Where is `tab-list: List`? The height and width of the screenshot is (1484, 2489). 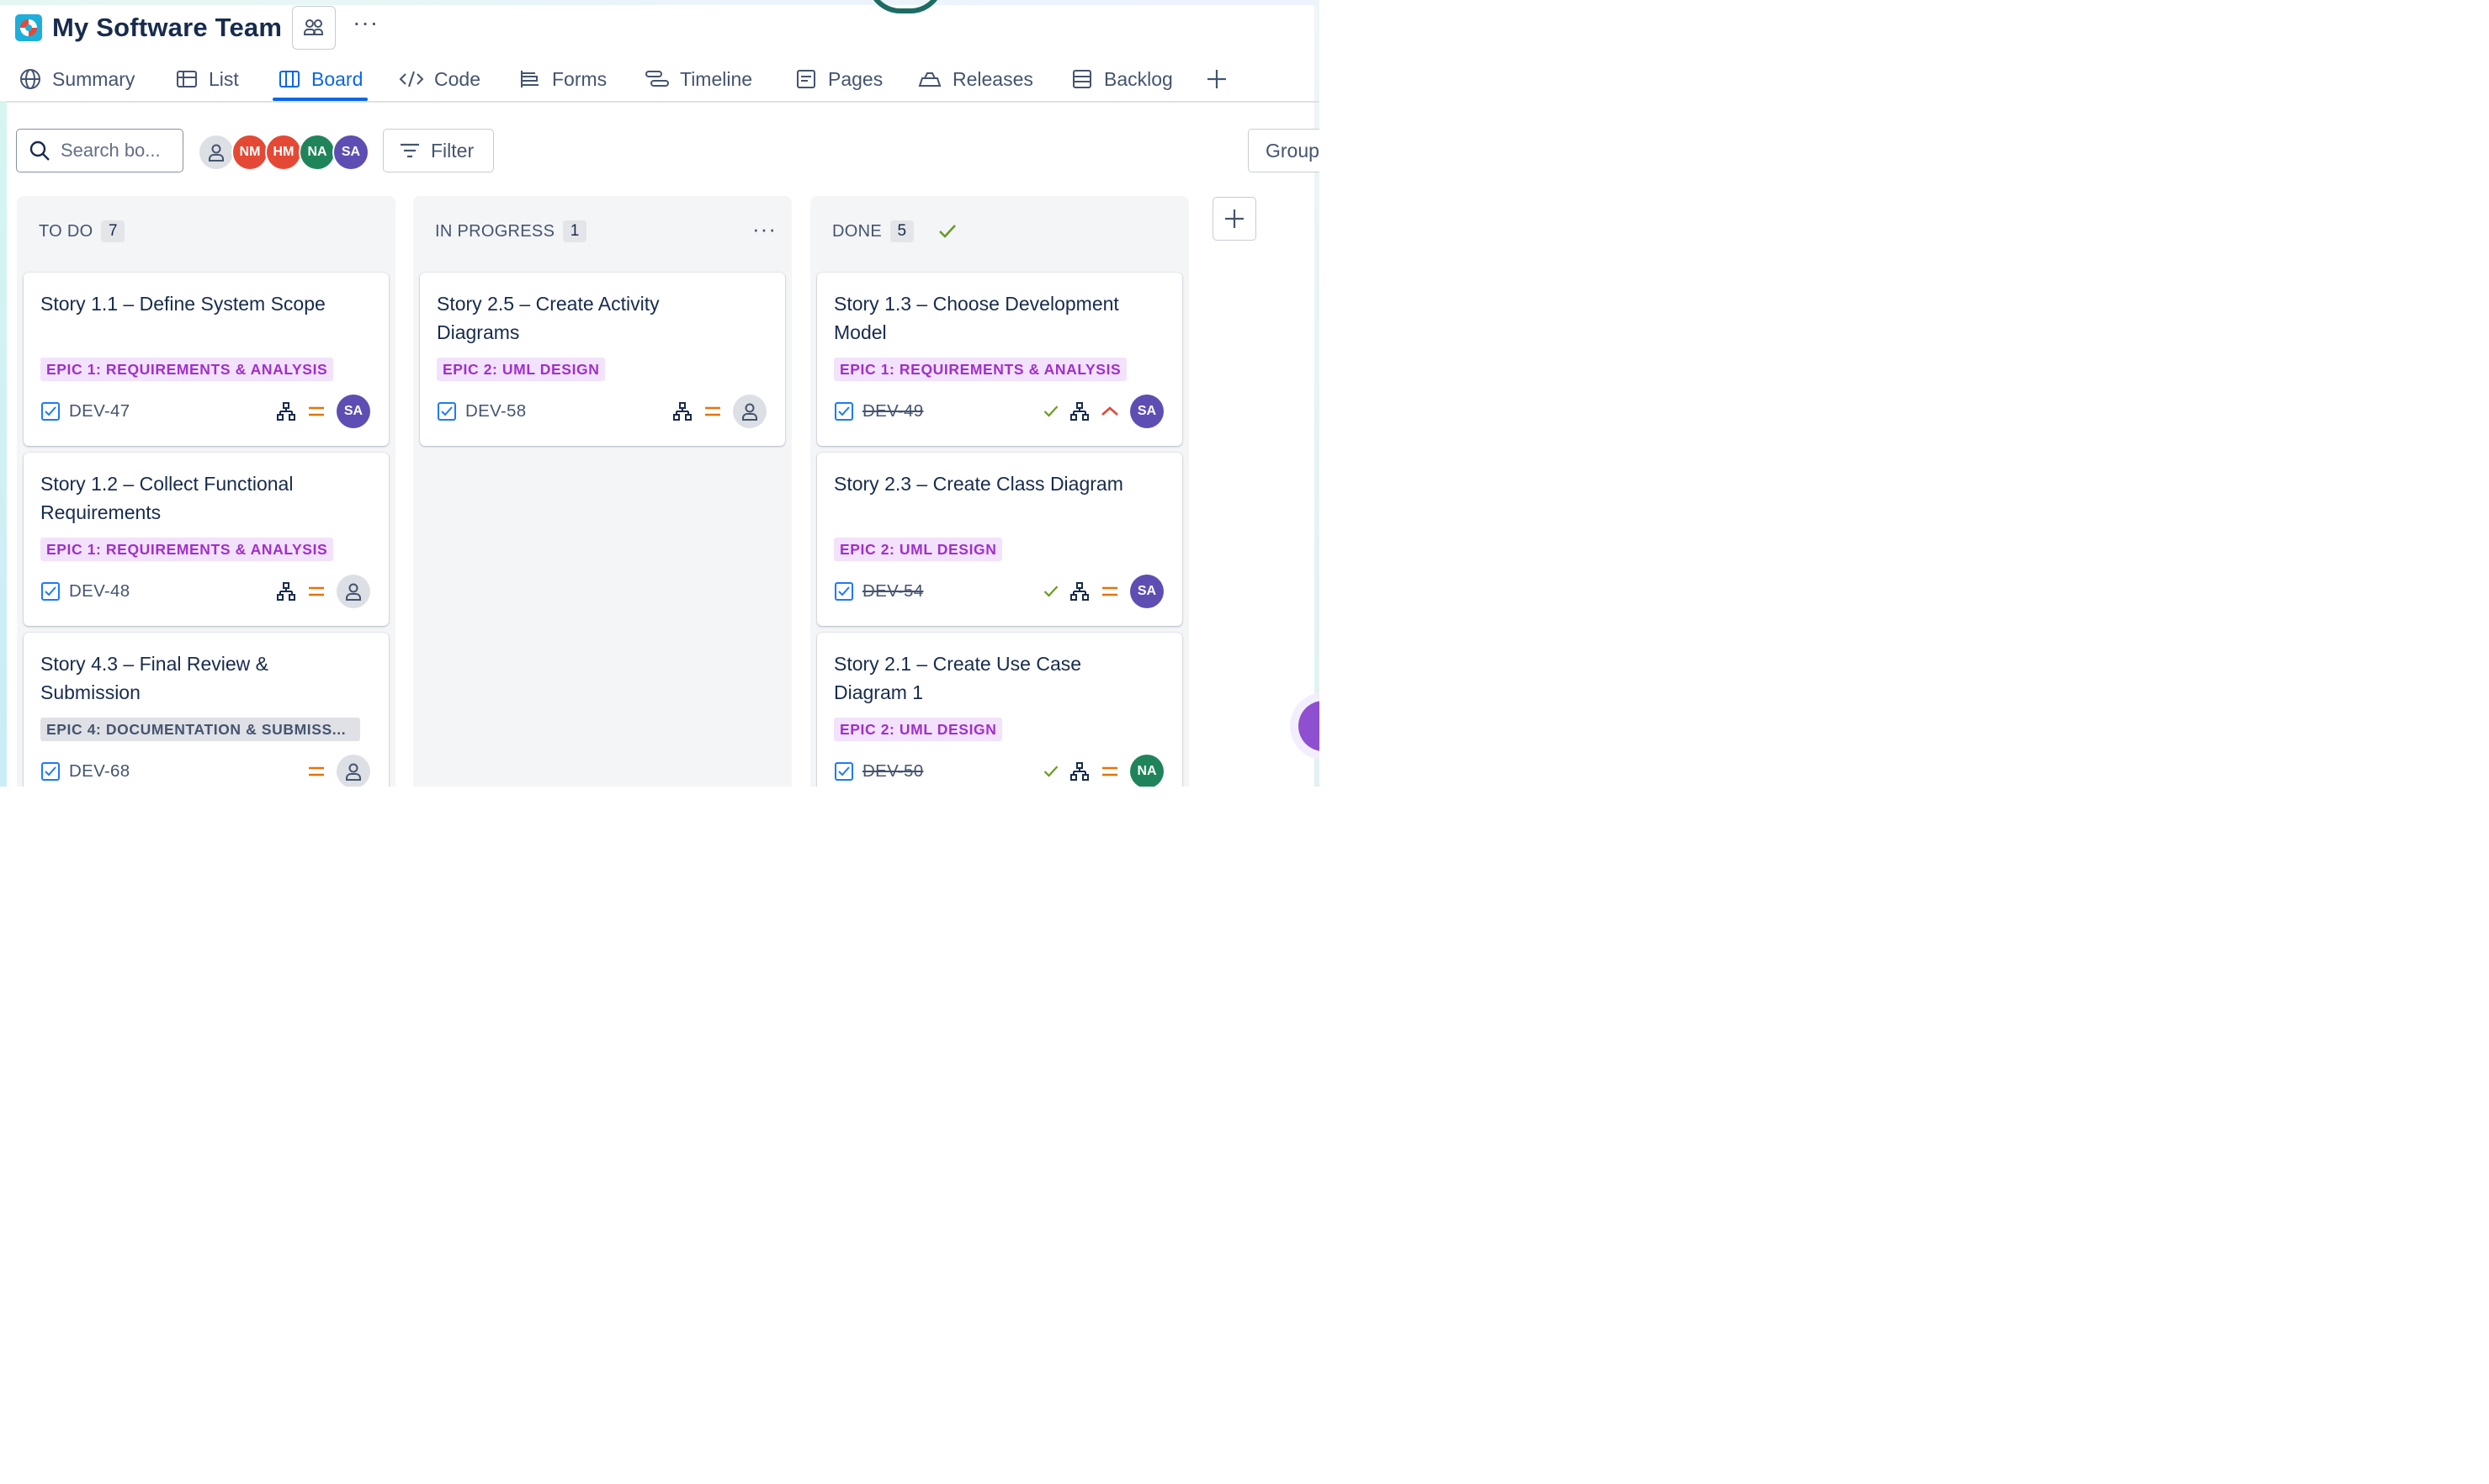
tab-list: List is located at coordinates (207, 79).